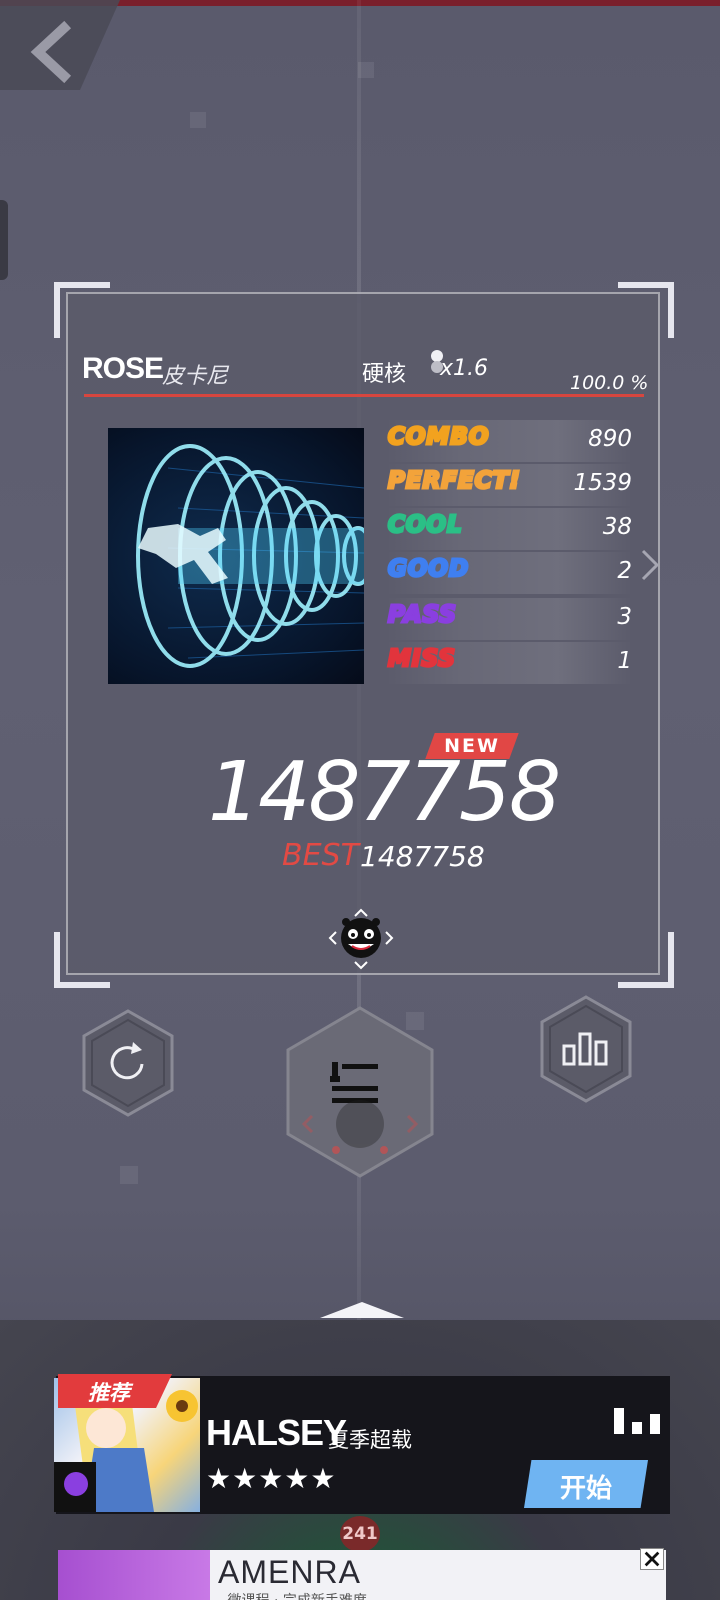  I want to click on retry-button, so click(128, 1063).